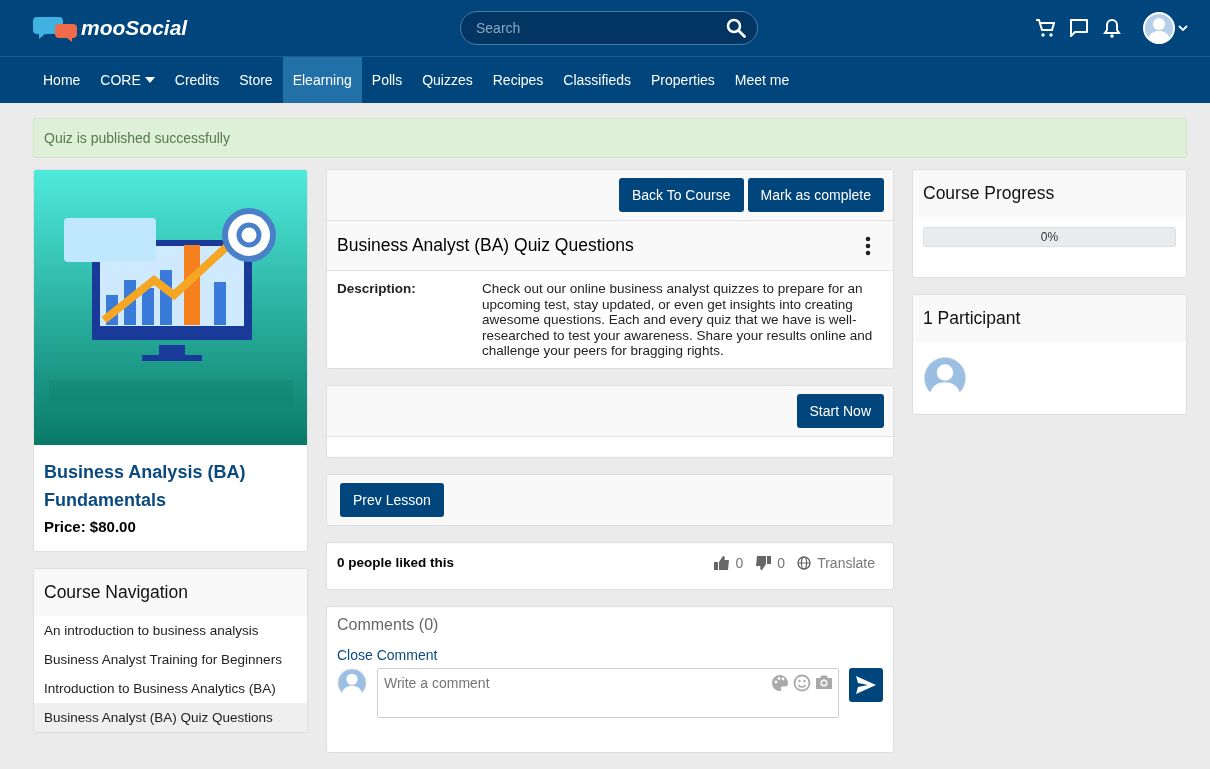 This screenshot has width=1210, height=769. Describe the element at coordinates (485, 245) in the screenshot. I see `lesson-title: Business Analyst (BA) Quiz Questions` at that location.